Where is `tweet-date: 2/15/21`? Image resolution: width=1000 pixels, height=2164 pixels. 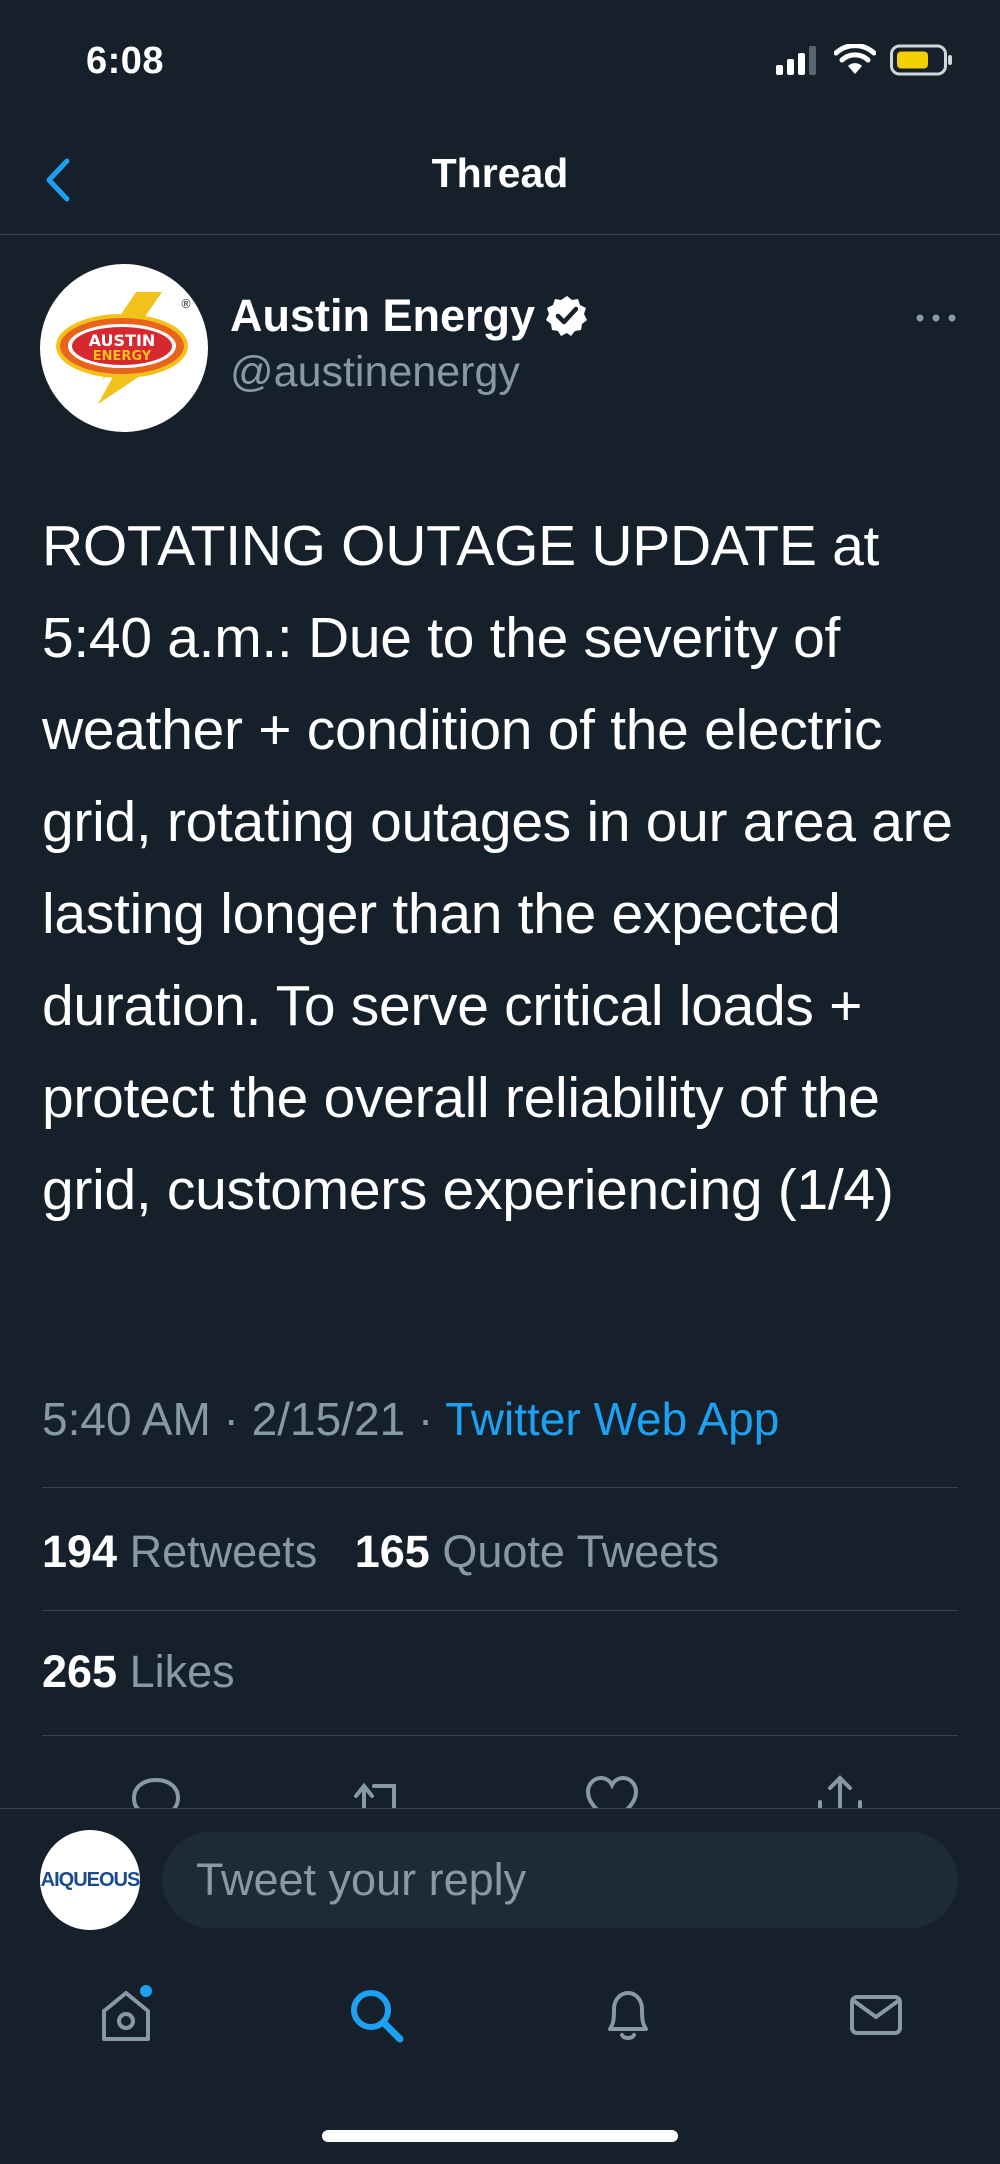 tweet-date: 2/15/21 is located at coordinates (328, 1419).